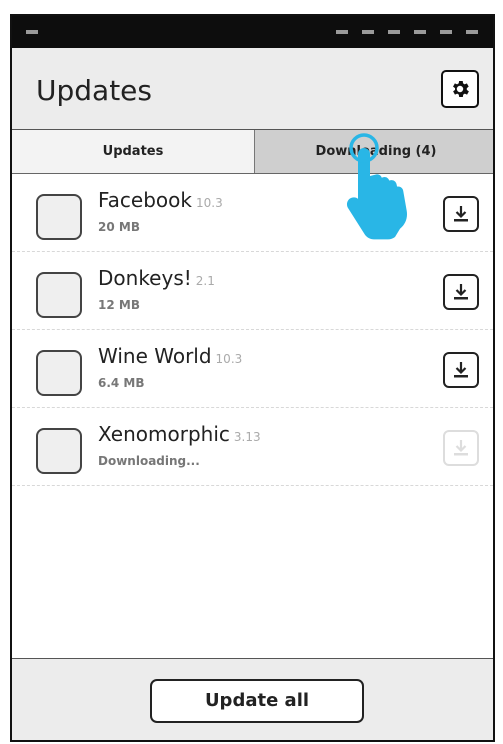  Describe the element at coordinates (94, 90) in the screenshot. I see `page-title: Updates` at that location.